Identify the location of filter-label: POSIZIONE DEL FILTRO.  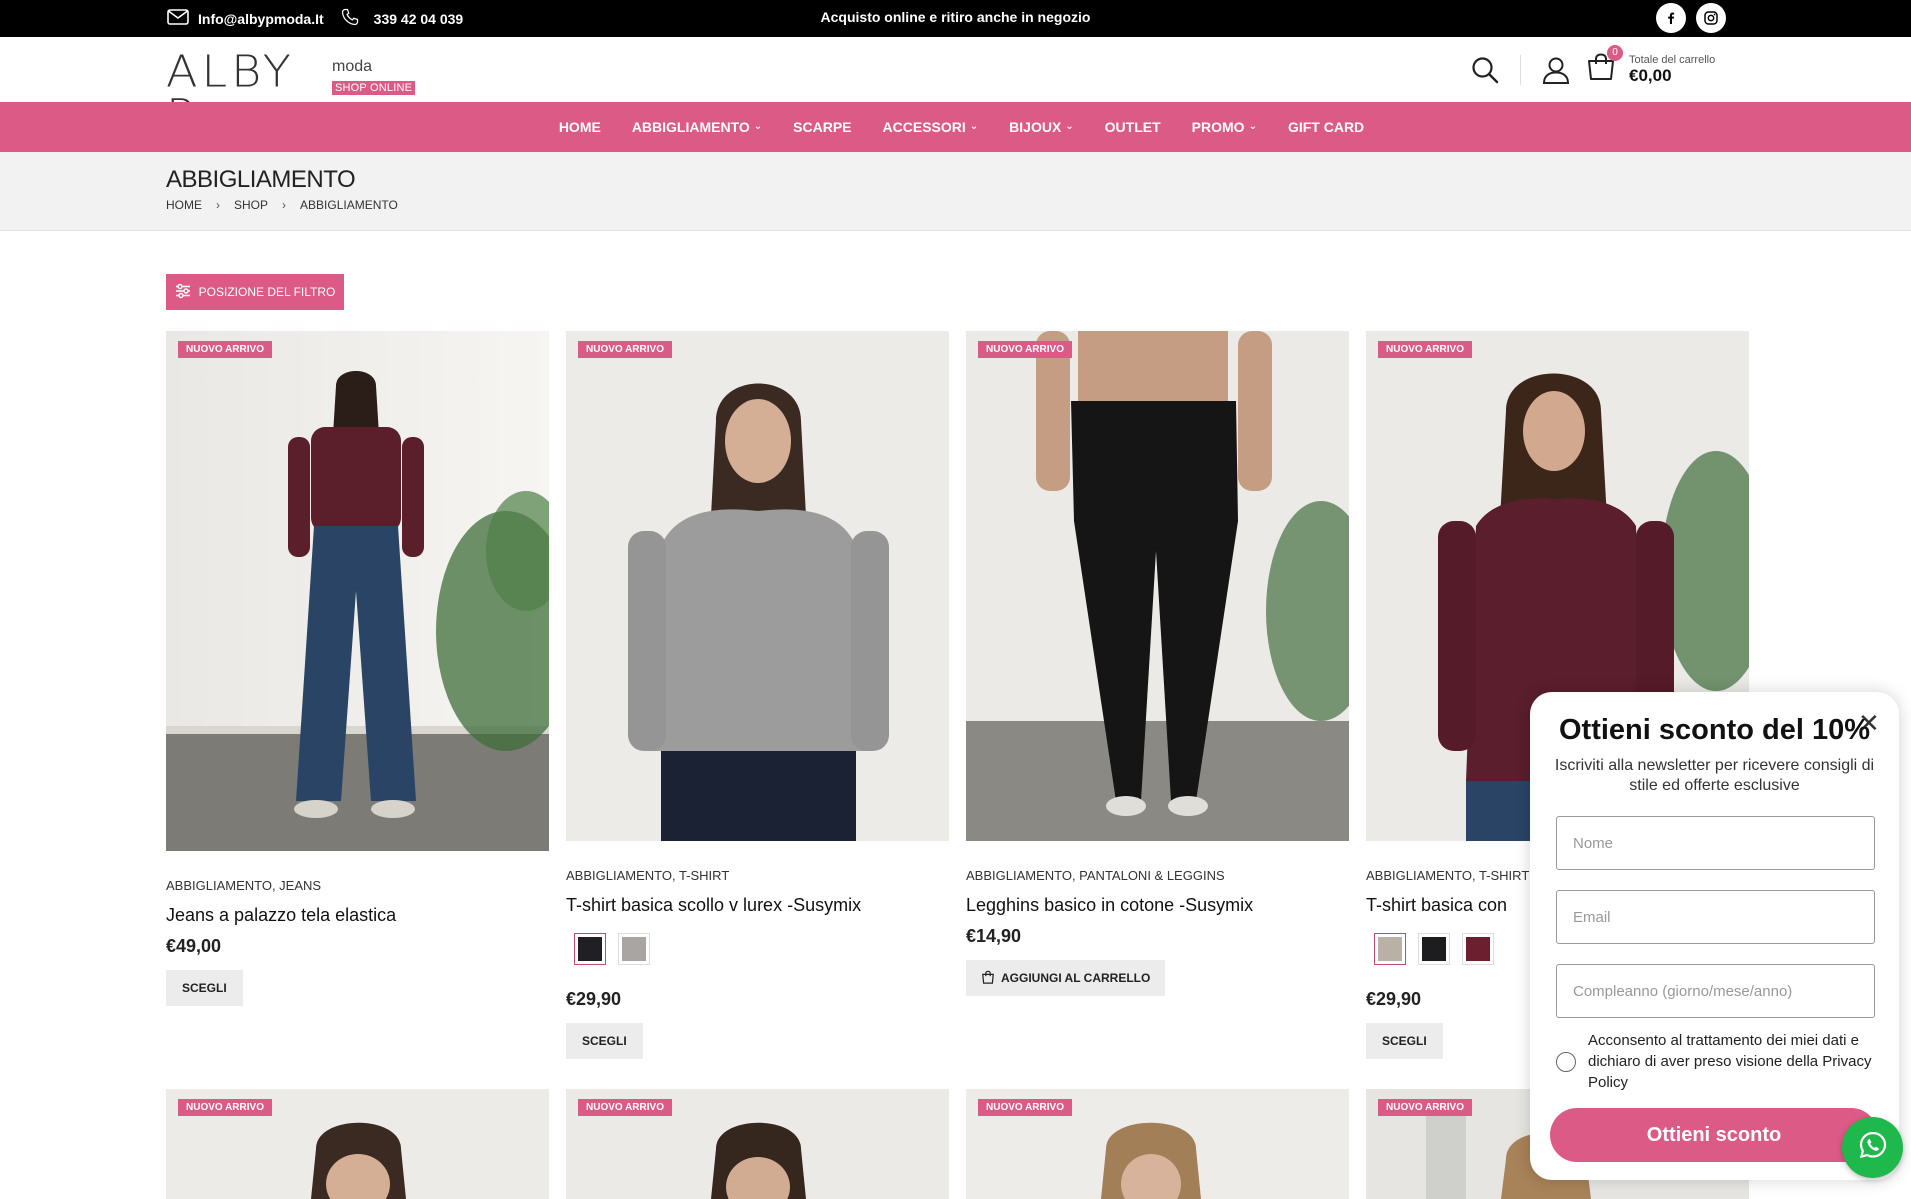
(267, 292).